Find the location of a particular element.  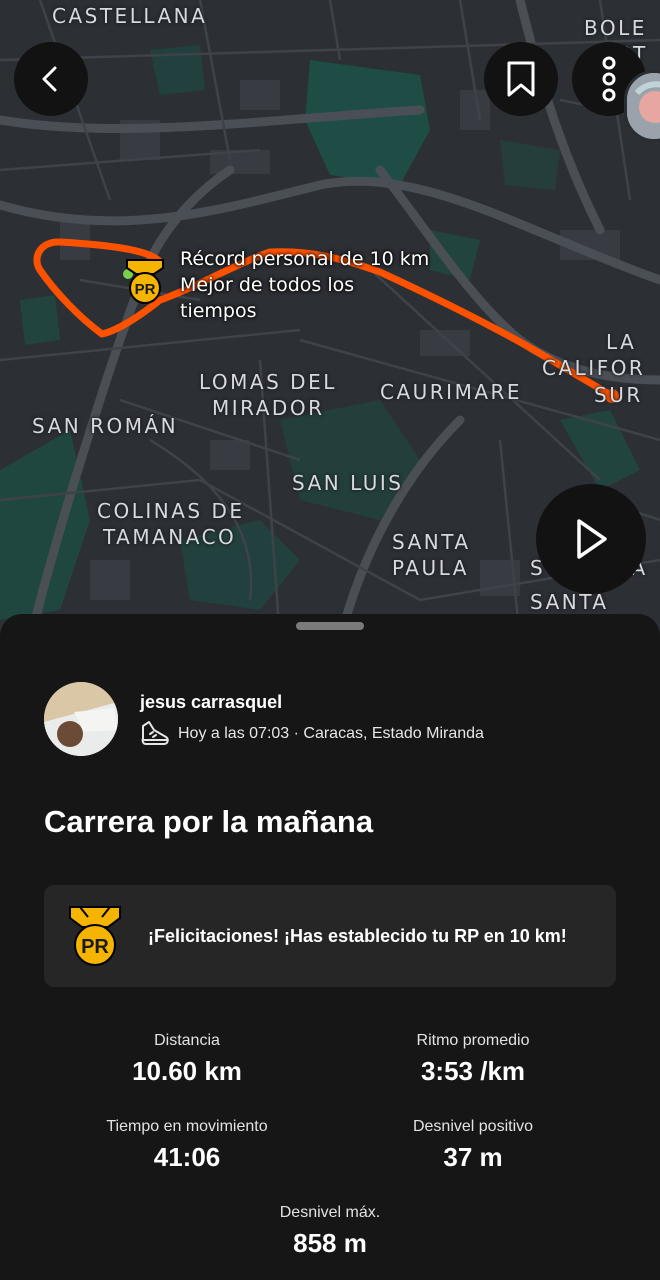

stat-distance-label: Distancia is located at coordinates (187, 1040).